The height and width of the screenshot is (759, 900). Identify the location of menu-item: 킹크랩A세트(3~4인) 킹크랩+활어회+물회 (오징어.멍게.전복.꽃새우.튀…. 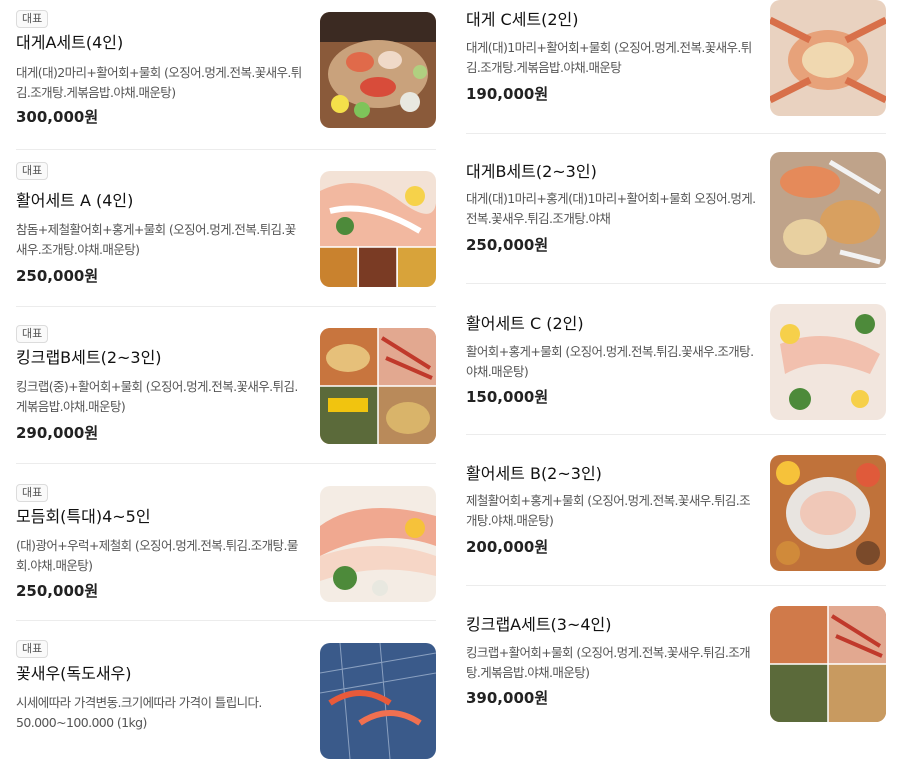
(676, 654).